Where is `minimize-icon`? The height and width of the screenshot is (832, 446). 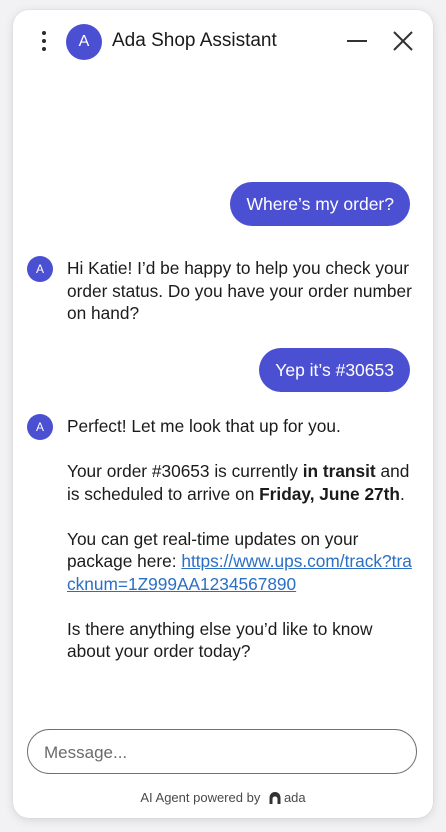 minimize-icon is located at coordinates (357, 41).